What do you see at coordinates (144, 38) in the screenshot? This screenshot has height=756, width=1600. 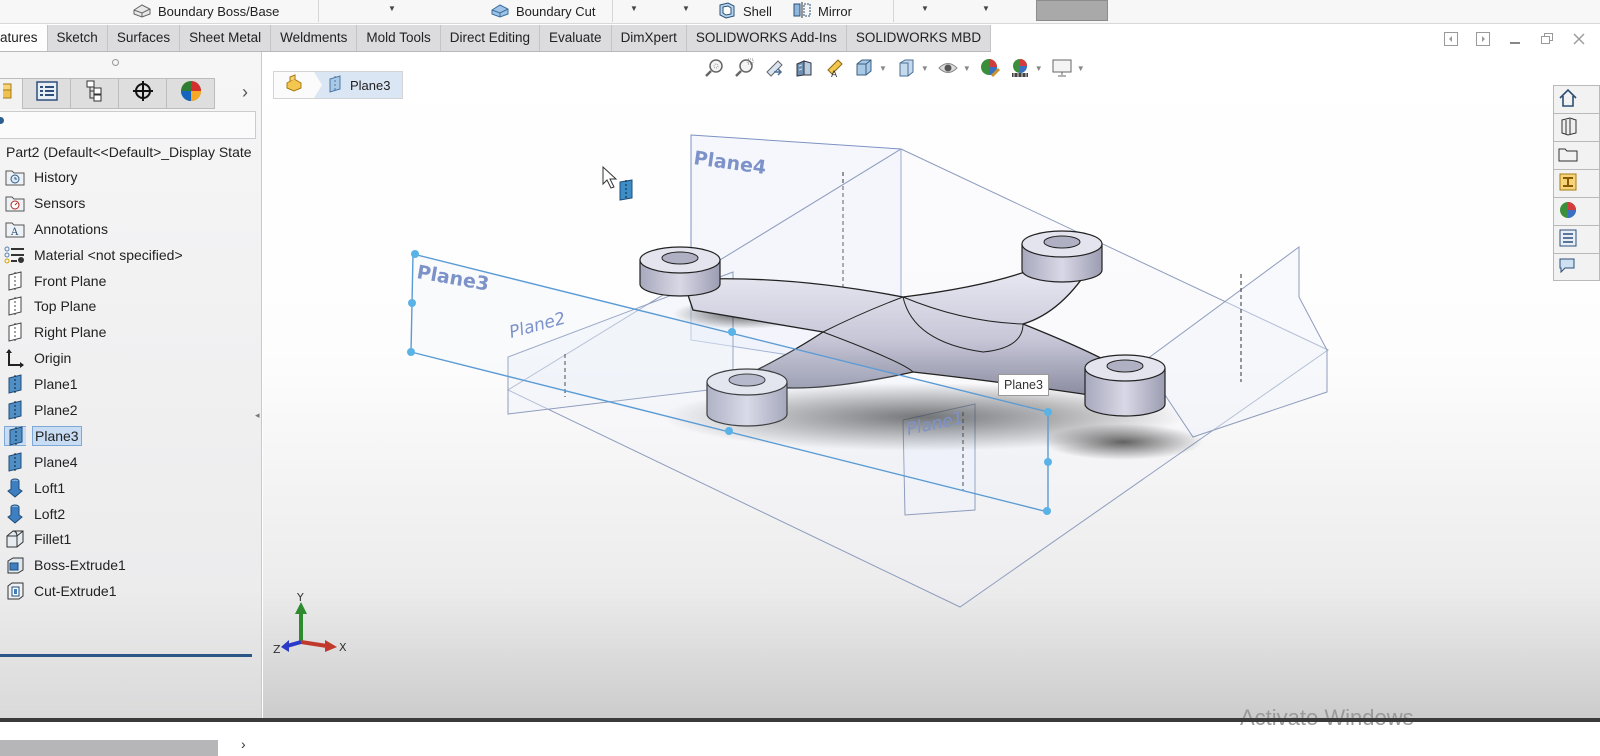 I see `tab-surfaces: Surfaces` at bounding box center [144, 38].